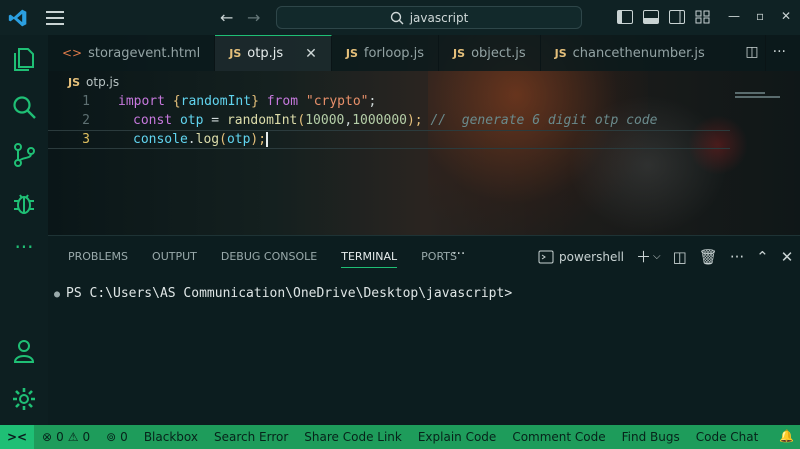 The width and height of the screenshot is (800, 449). I want to click on tab-chancethenumber-js: JS chancethenumber.js, so click(653, 53).